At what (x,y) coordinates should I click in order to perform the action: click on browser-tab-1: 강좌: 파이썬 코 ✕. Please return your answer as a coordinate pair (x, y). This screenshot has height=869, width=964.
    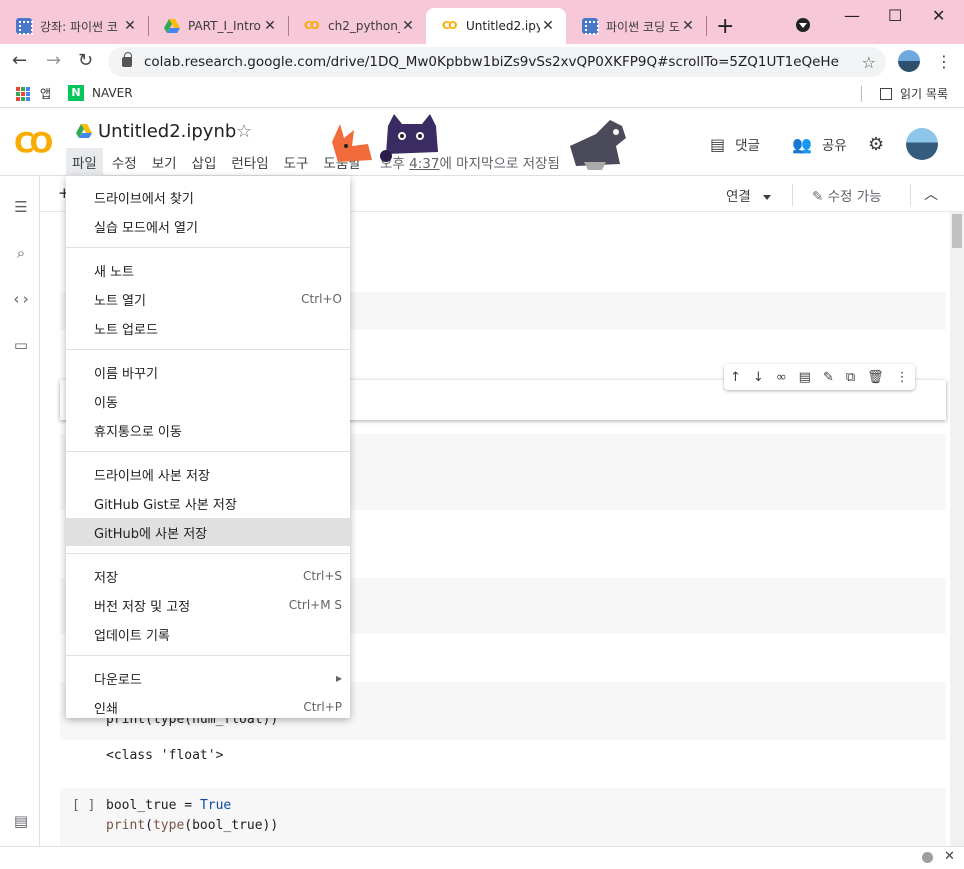
    Looking at the image, I should click on (74, 26).